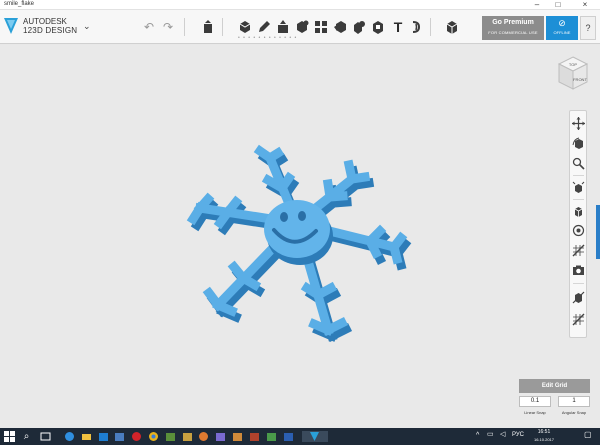 This screenshot has width=600, height=445. I want to click on material-display-icon, so click(578, 297).